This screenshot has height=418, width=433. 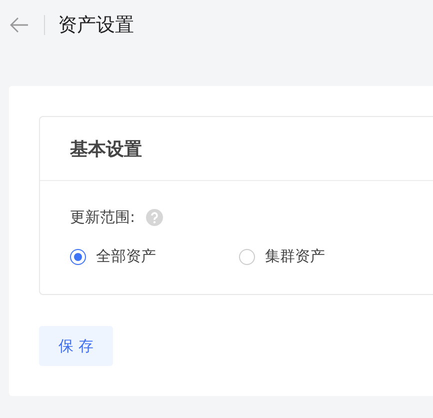 What do you see at coordinates (103, 217) in the screenshot?
I see `field-label: 更新范围:` at bounding box center [103, 217].